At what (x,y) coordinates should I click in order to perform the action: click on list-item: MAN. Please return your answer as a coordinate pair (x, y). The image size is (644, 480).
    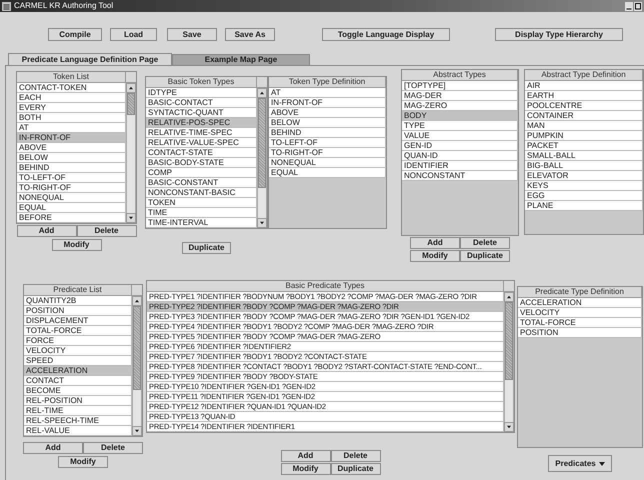
    Looking at the image, I should click on (584, 126).